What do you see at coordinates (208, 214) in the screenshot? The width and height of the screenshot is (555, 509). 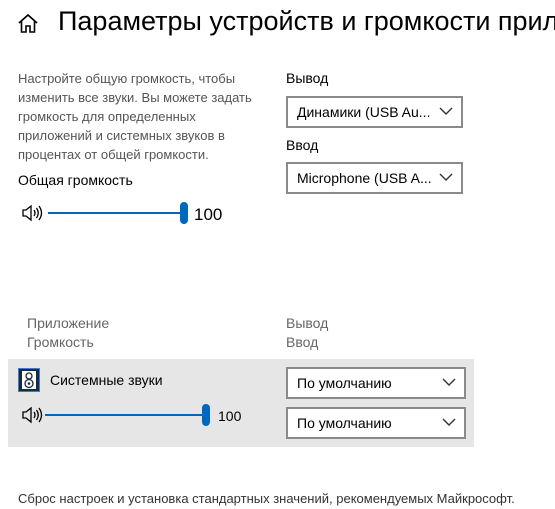 I see `master-volume-value: 100` at bounding box center [208, 214].